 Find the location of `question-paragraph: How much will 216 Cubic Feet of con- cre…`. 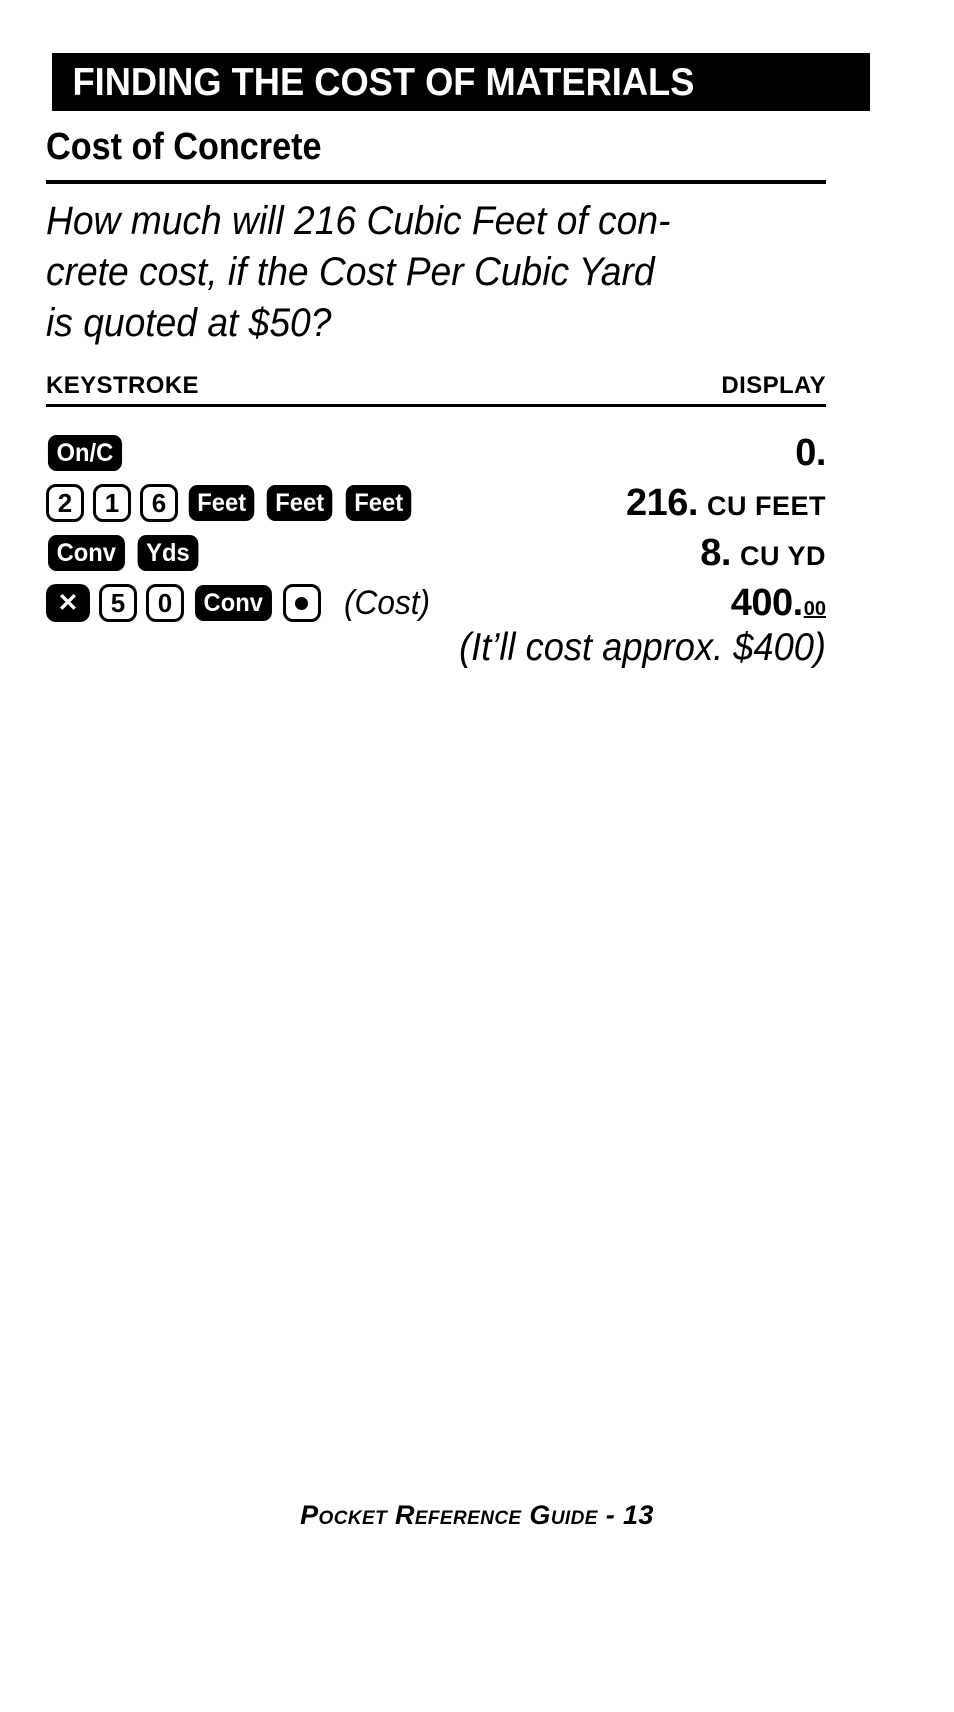

question-paragraph: How much will 216 Cubic Feet of con- cre… is located at coordinates (413, 272).